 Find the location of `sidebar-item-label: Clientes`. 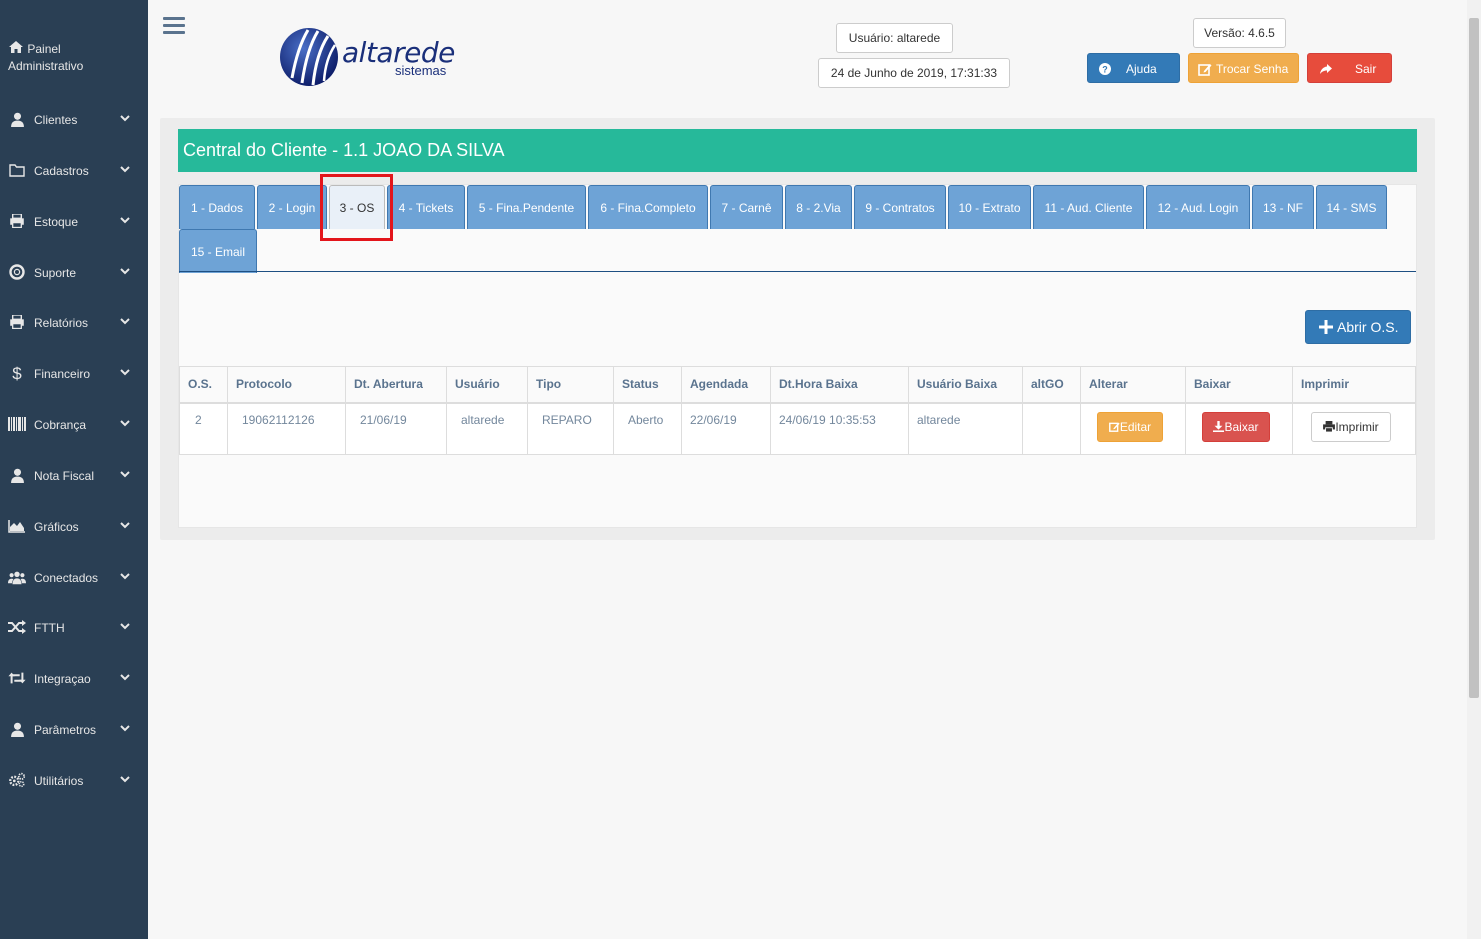

sidebar-item-label: Clientes is located at coordinates (56, 120).